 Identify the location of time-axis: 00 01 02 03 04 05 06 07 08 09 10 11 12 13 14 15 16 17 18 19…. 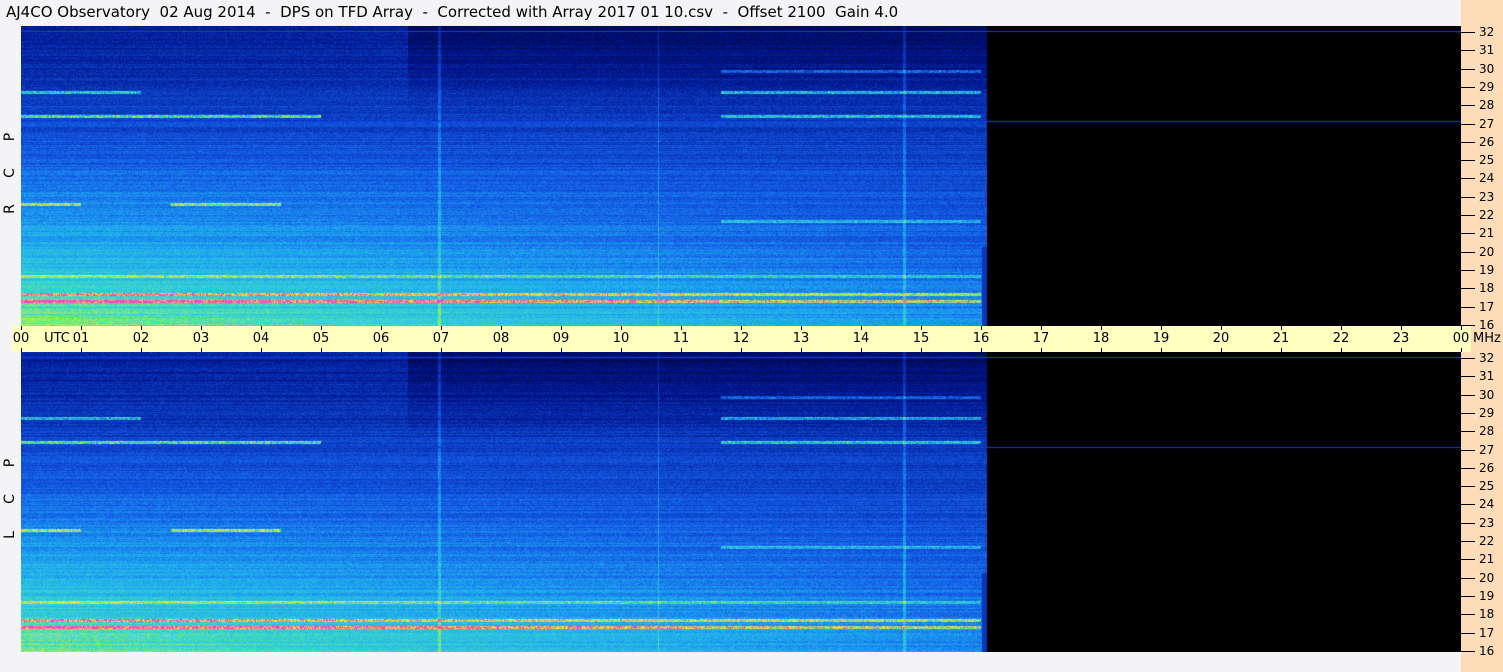
(741, 339).